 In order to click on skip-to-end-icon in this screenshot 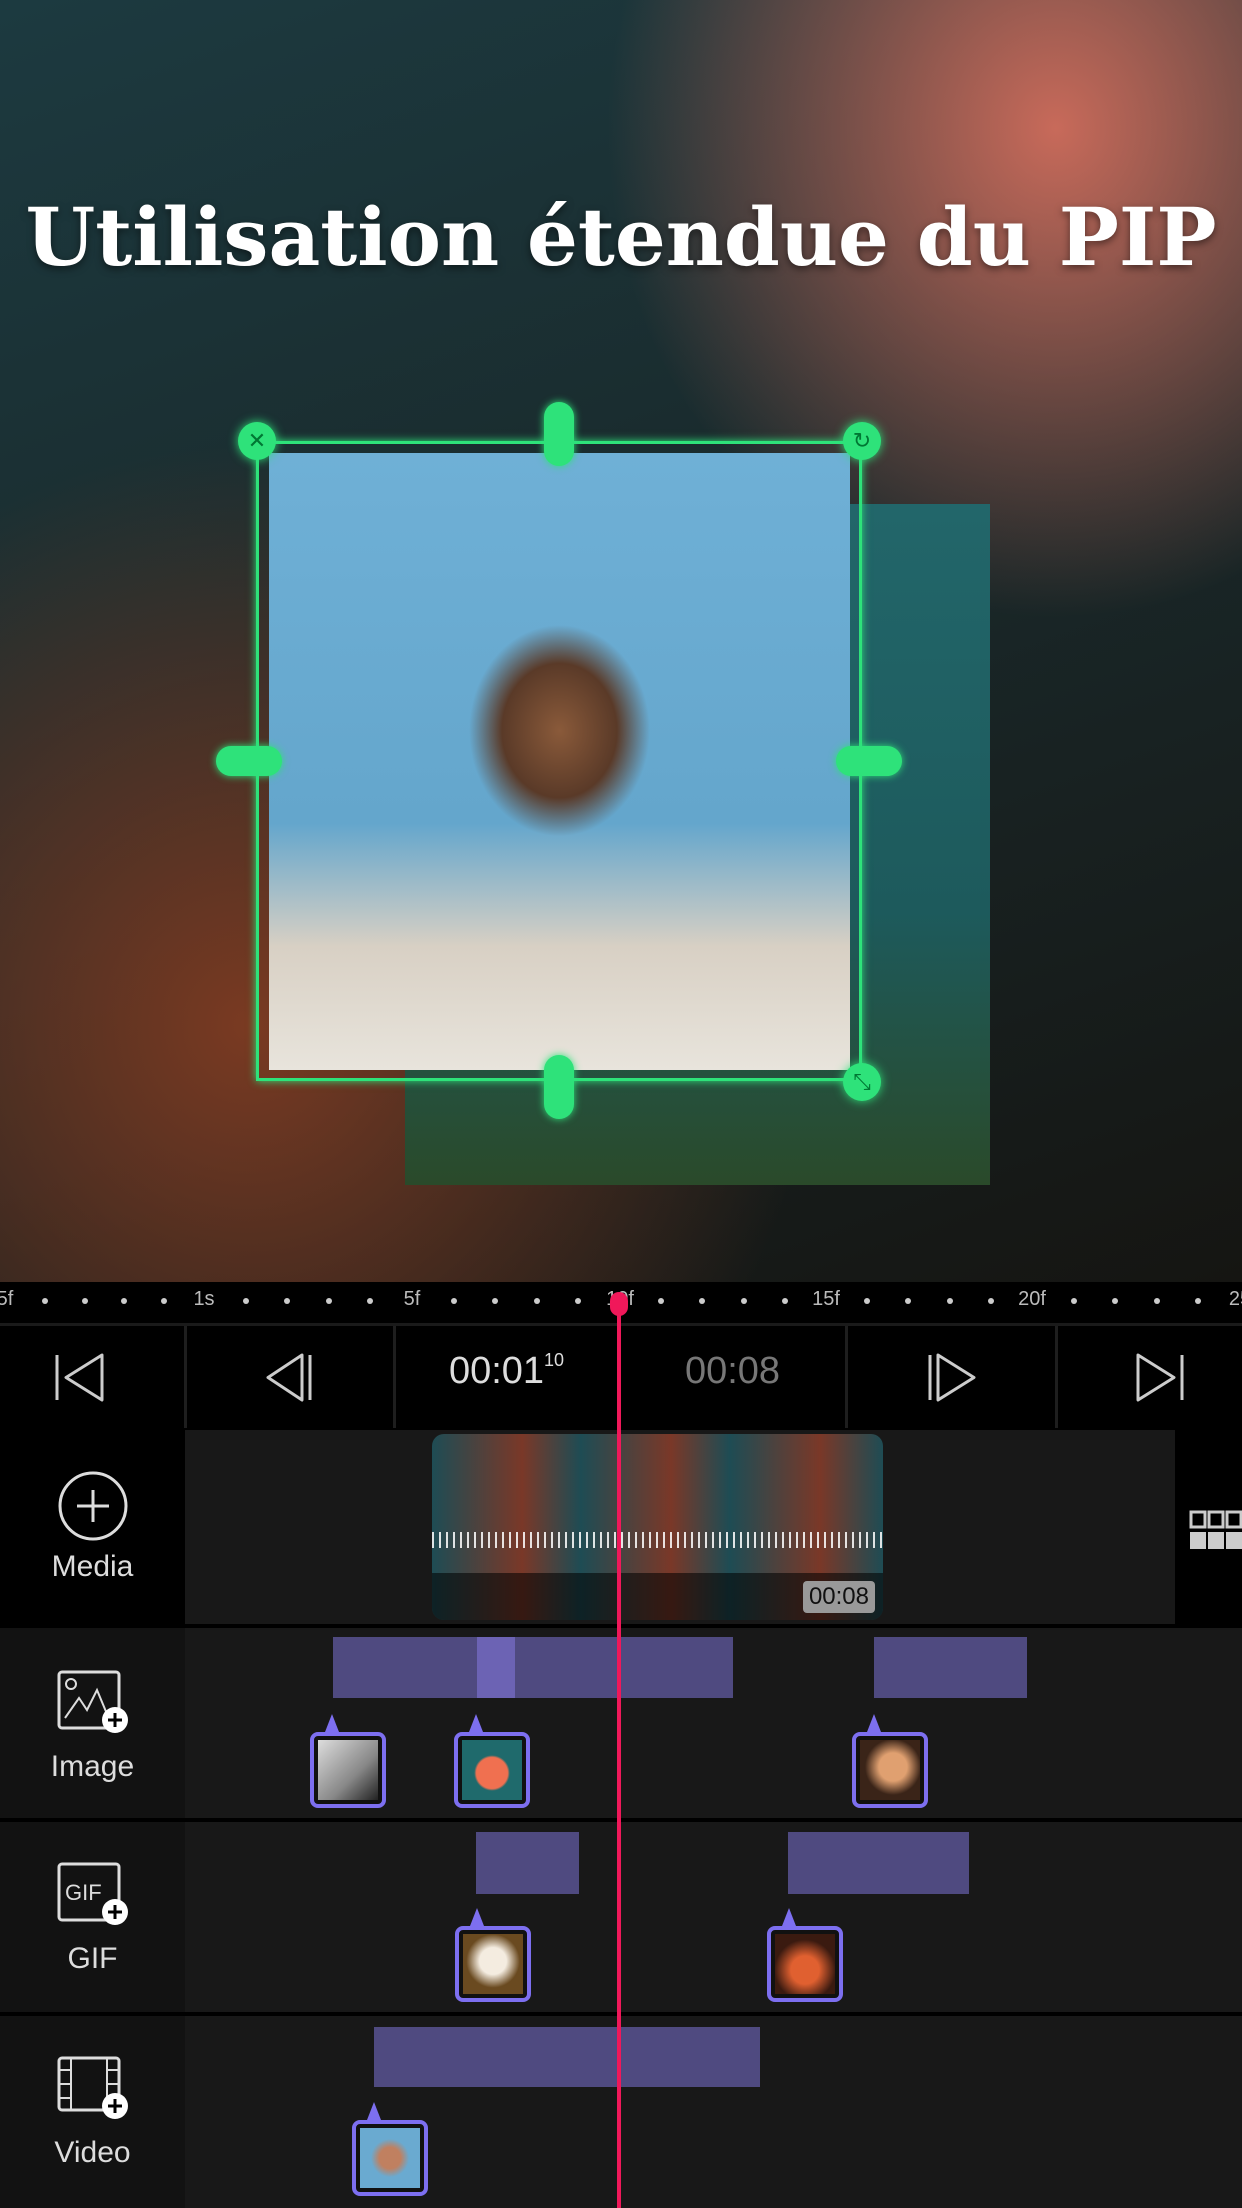, I will do `click(1160, 1377)`.